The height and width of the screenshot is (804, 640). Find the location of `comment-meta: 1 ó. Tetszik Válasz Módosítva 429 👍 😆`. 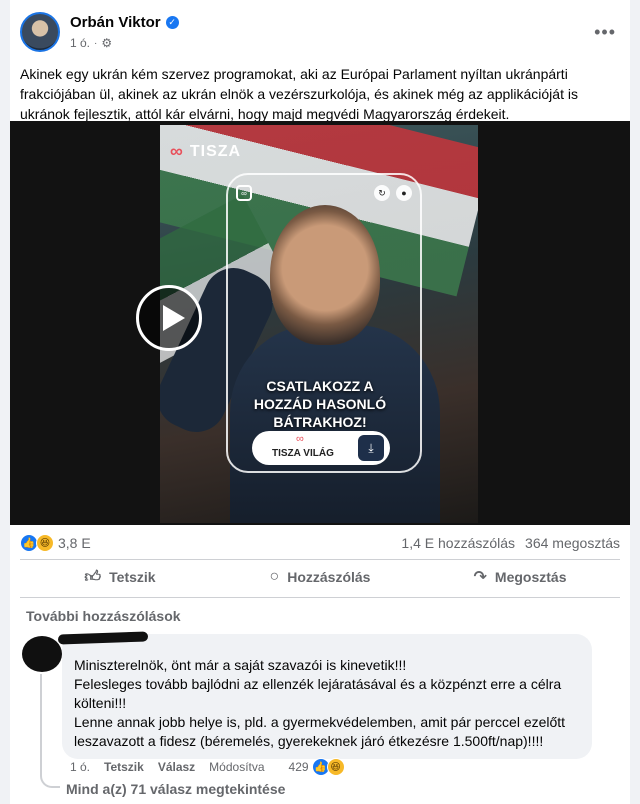

comment-meta: 1 ó. Tetszik Válasz Módosítva 429 👍 😆 is located at coordinates (207, 767).